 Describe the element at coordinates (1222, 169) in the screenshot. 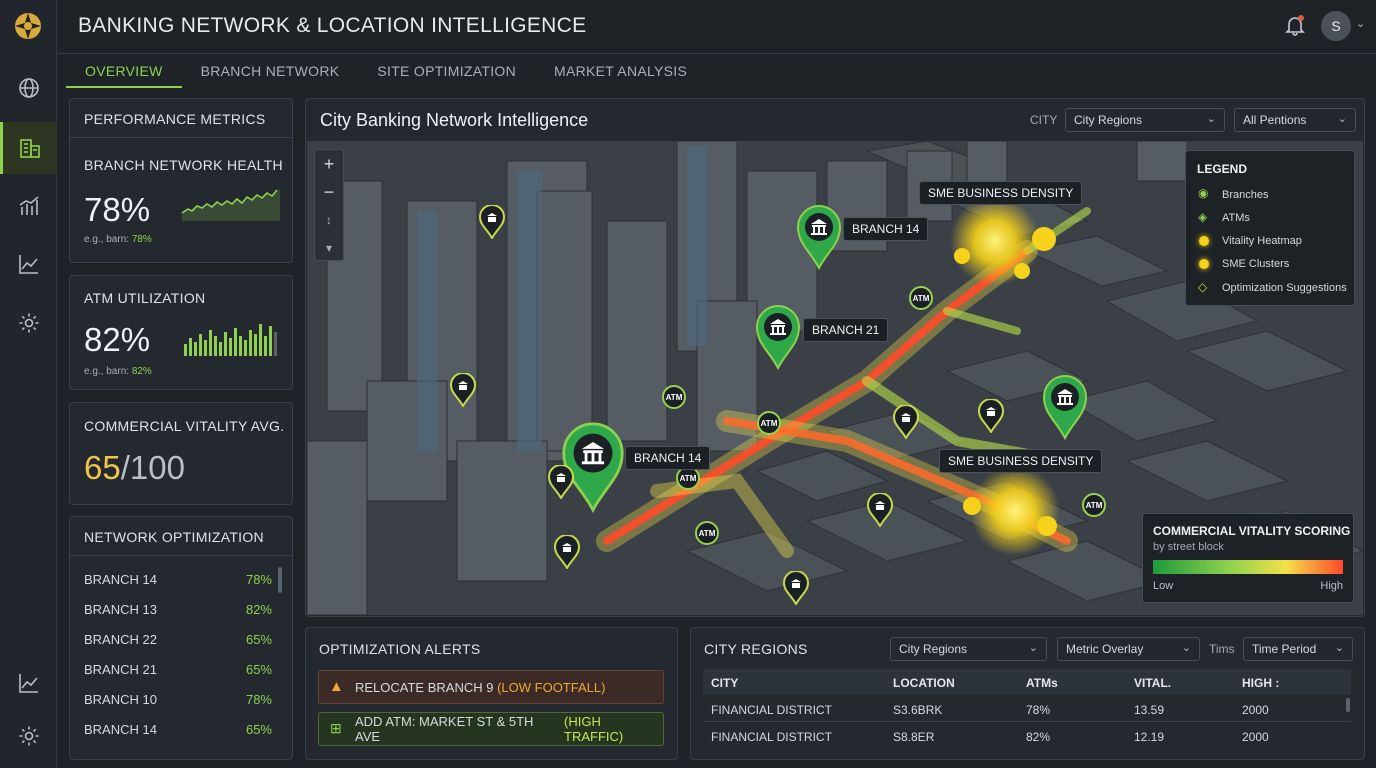

I see `legend-title: LEGEND` at that location.